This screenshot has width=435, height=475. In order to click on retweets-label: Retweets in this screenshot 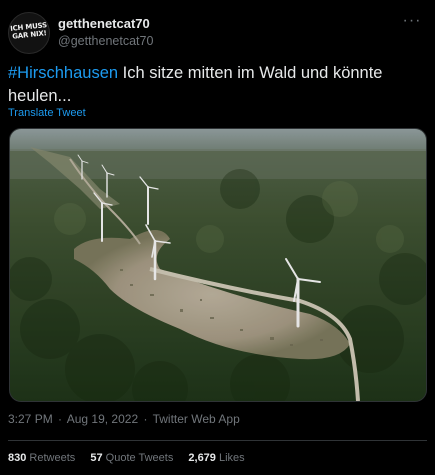, I will do `click(52, 458)`.